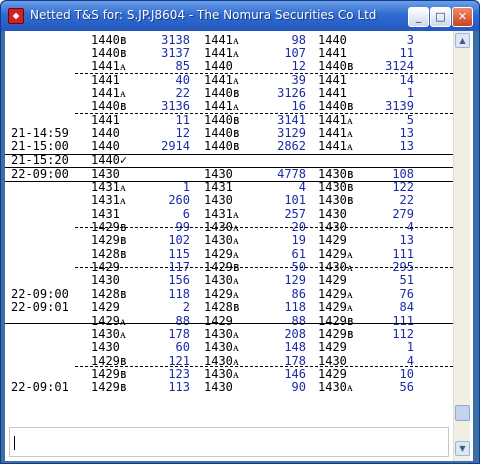 The height and width of the screenshot is (464, 480). Describe the element at coordinates (295, 347) in the screenshot. I see `quantity-cell: 148` at that location.